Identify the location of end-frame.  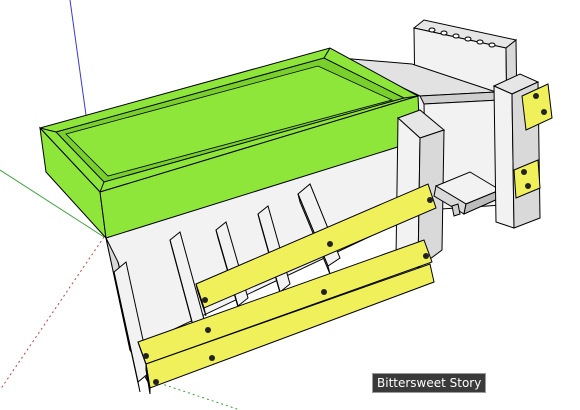
(522, 151).